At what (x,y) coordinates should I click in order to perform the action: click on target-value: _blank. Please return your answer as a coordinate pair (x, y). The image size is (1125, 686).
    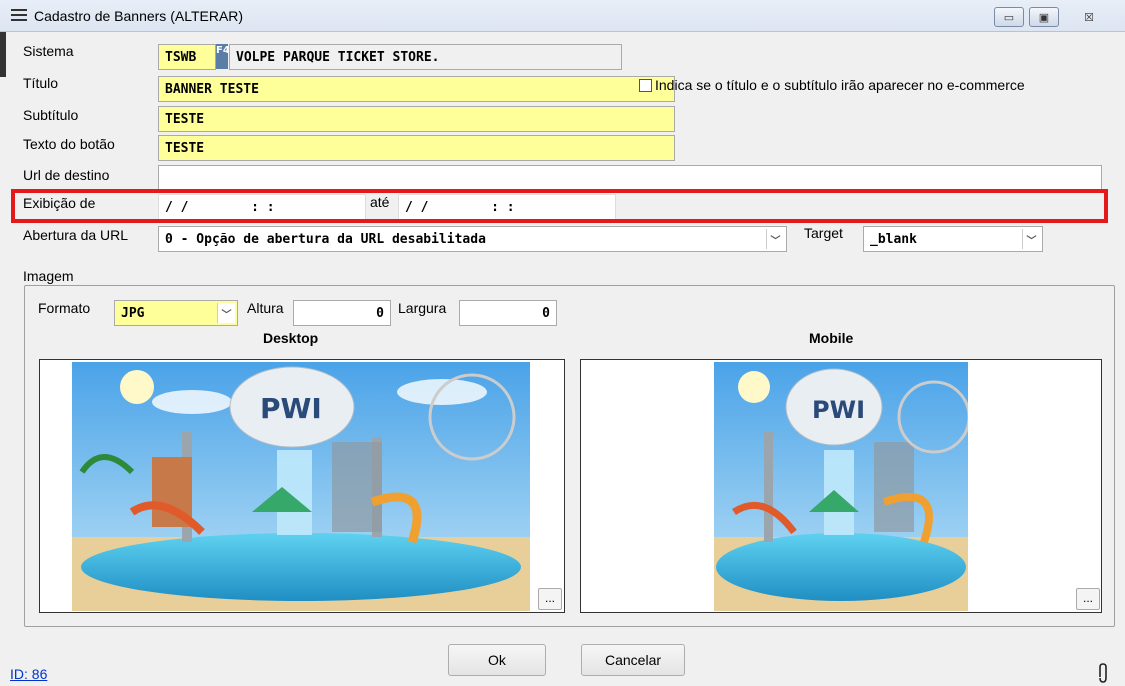
    Looking at the image, I should click on (893, 239).